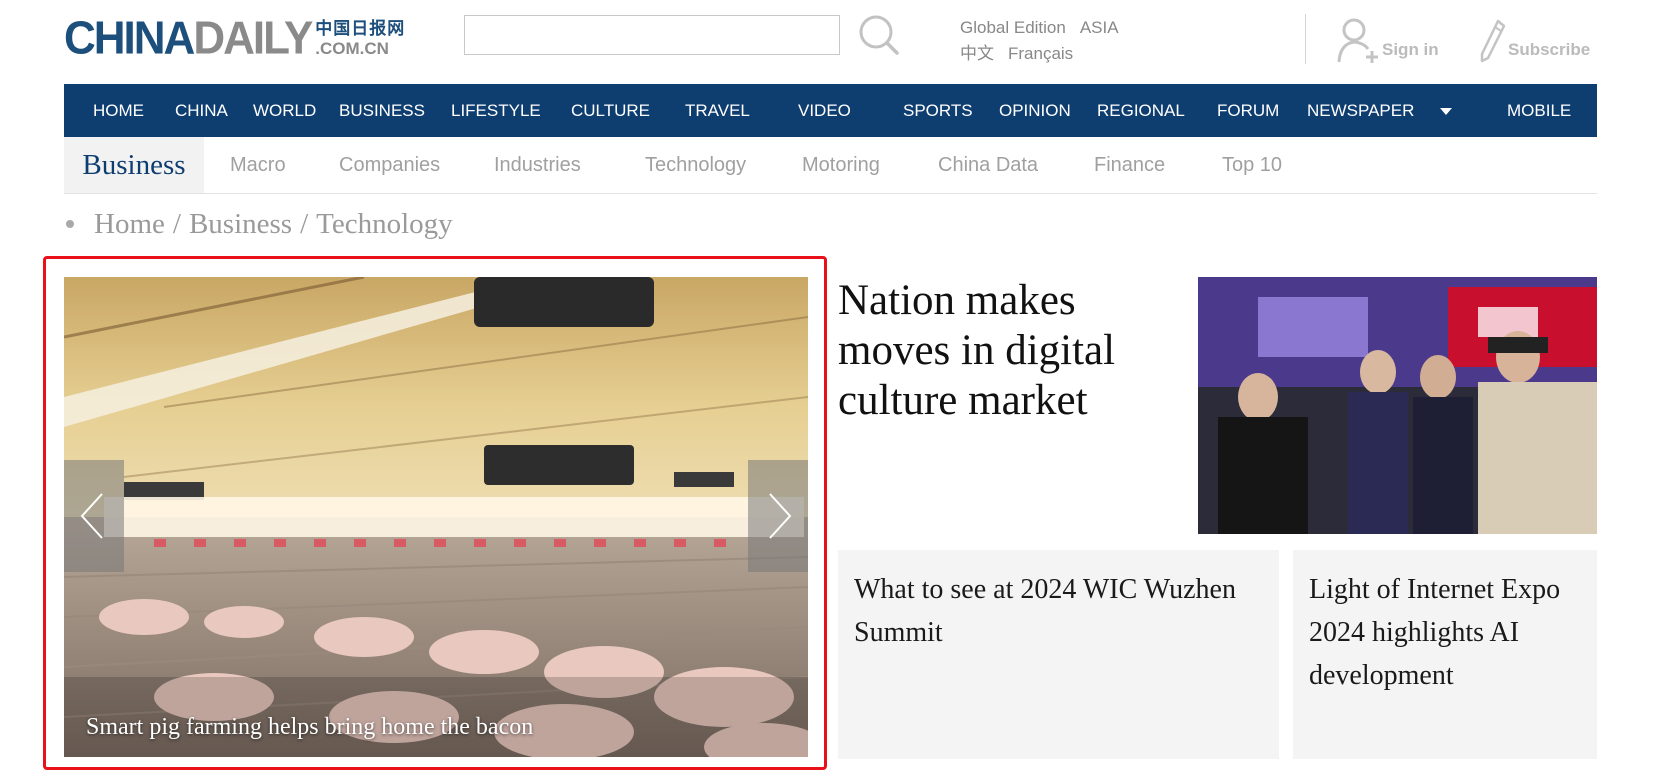 The image size is (1654, 775). I want to click on edition-links: Global Edition ASIA 中文 Français, so click(1039, 41).